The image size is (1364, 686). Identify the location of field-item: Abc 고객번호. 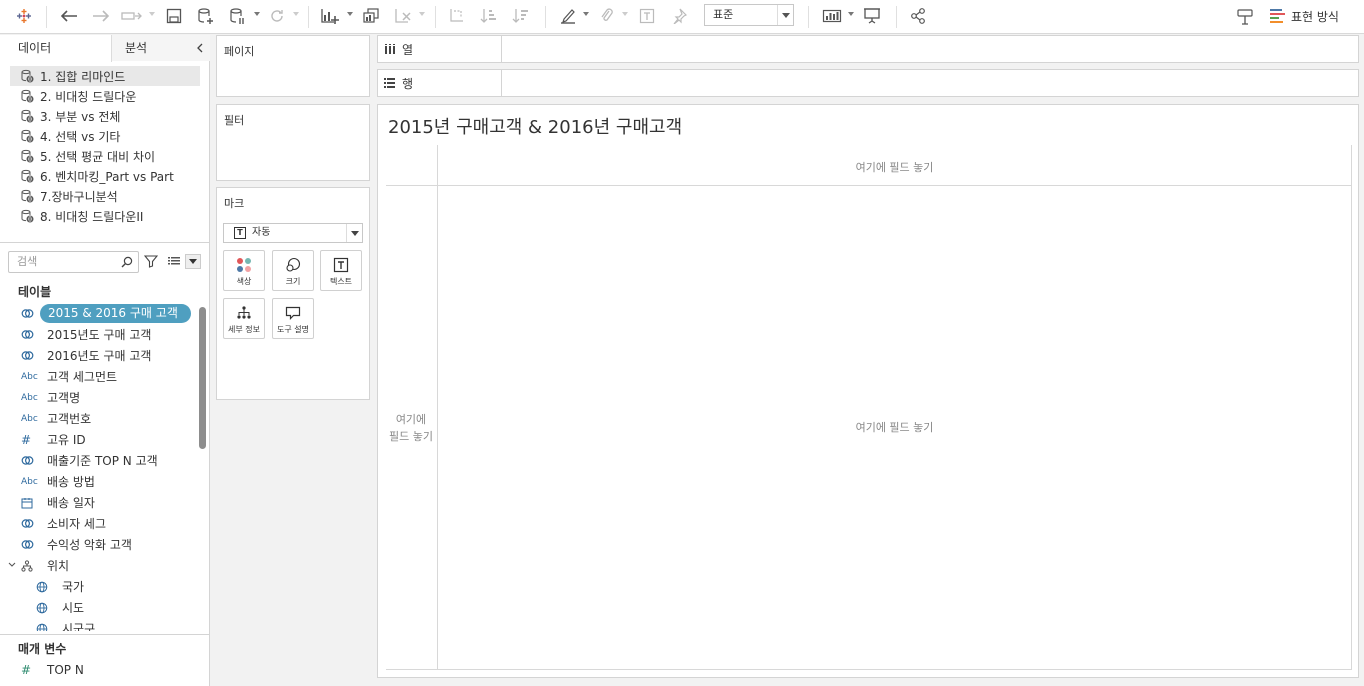
(98, 418).